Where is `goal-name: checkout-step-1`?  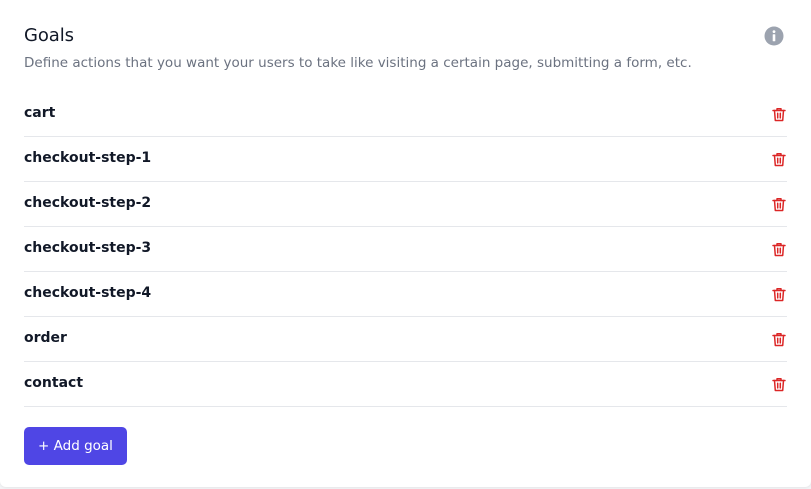
goal-name: checkout-step-1 is located at coordinates (88, 158).